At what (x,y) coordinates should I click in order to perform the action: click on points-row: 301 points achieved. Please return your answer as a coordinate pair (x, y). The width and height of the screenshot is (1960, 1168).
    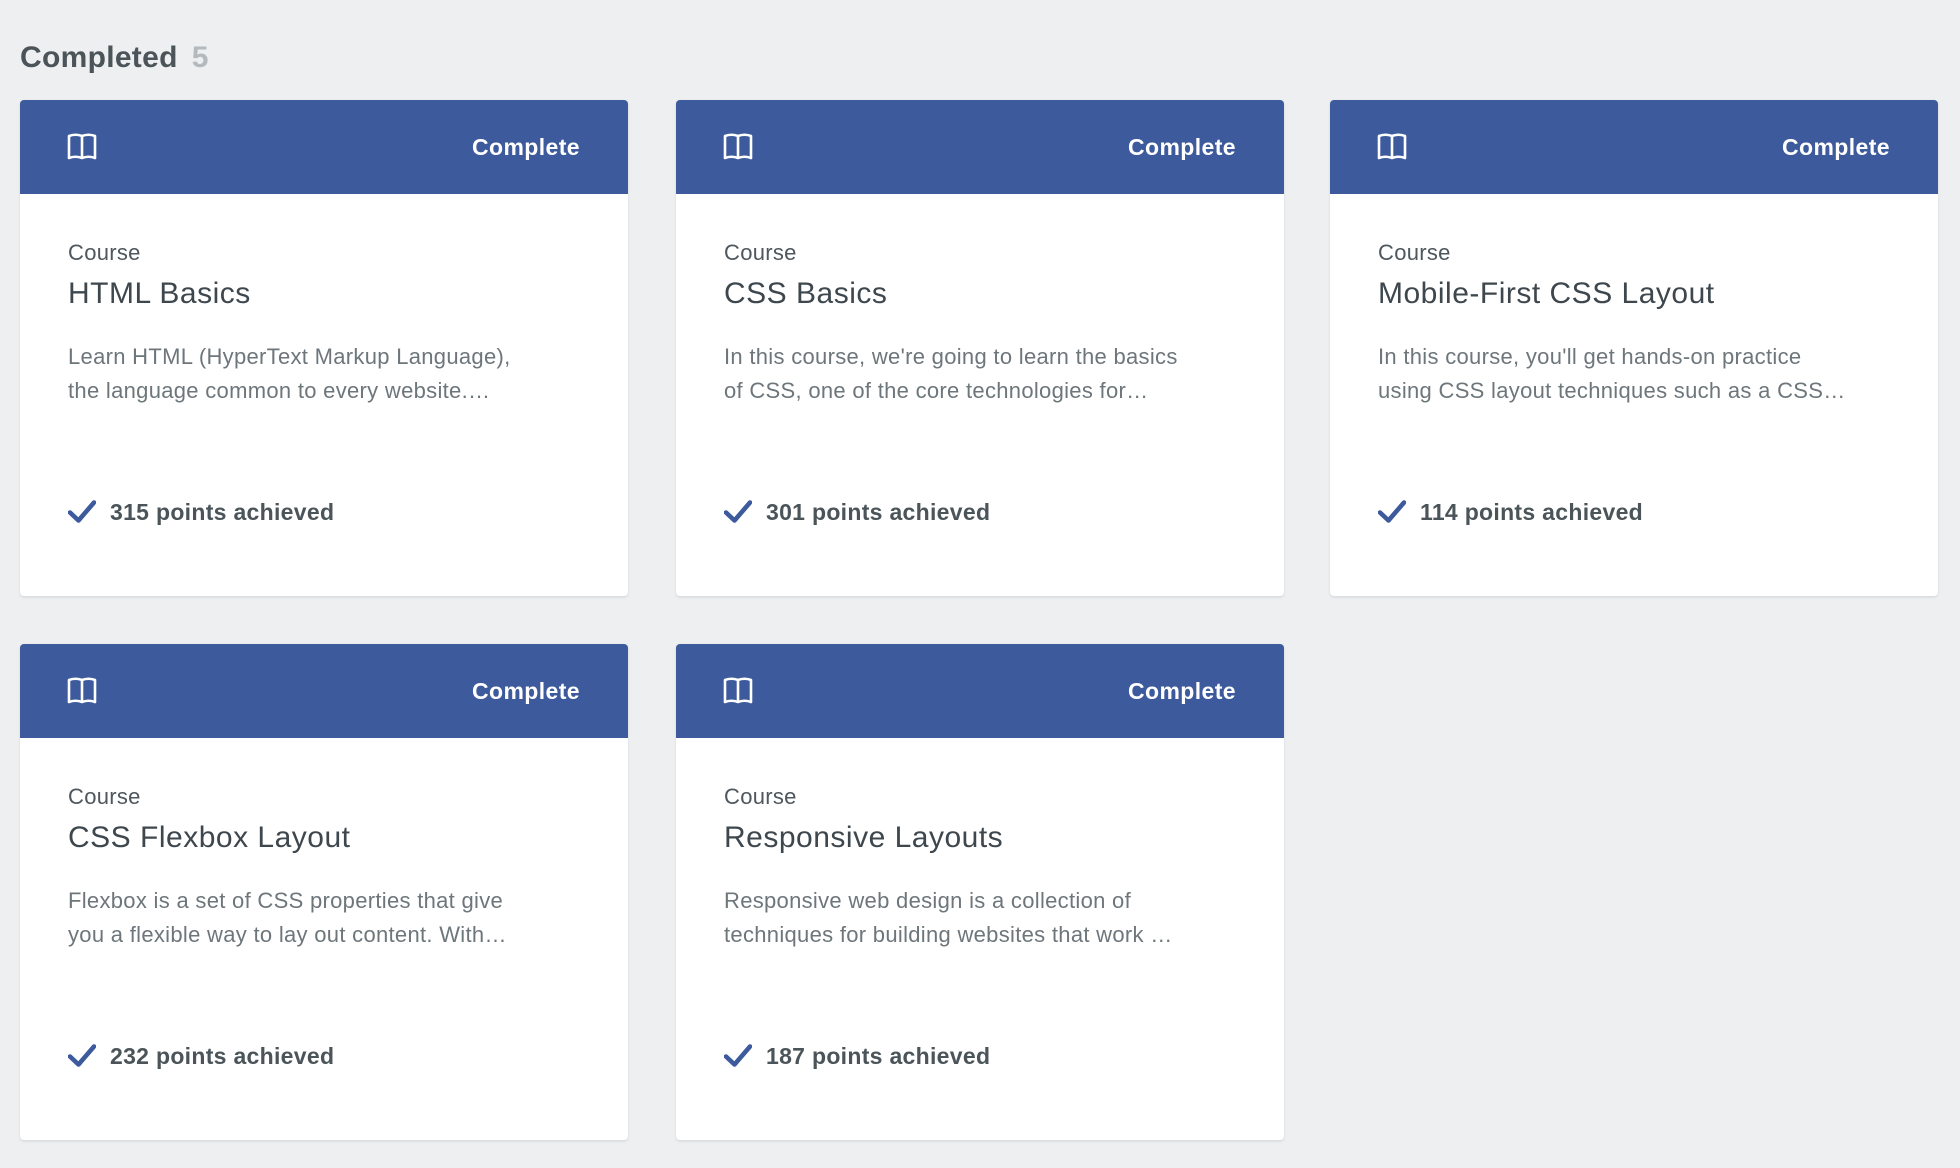
    Looking at the image, I should click on (857, 512).